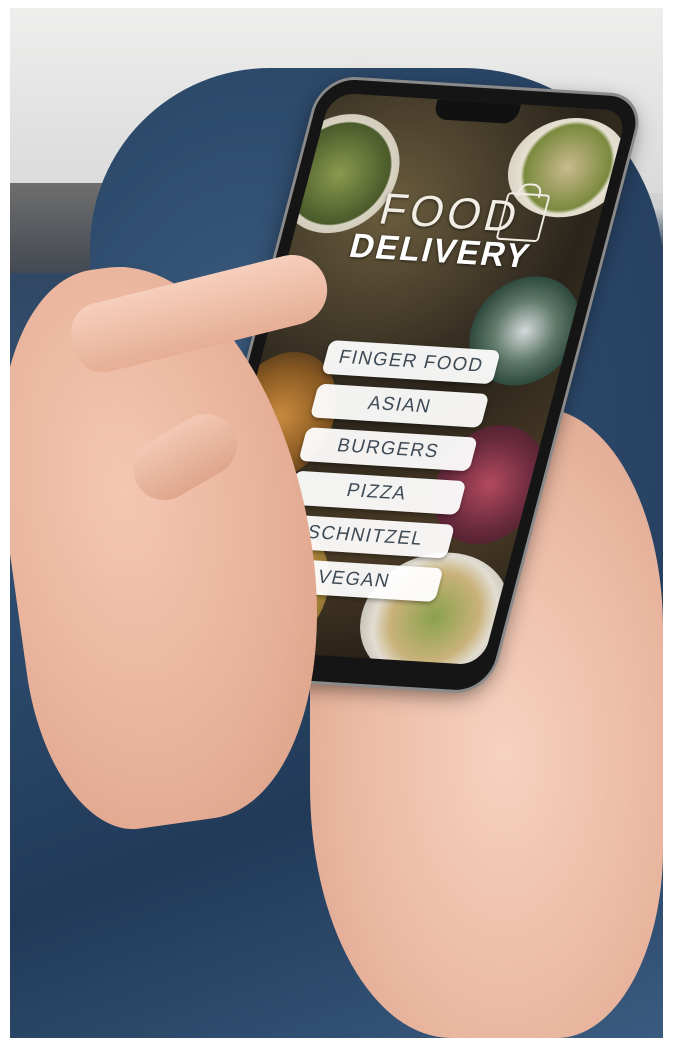 The height and width of the screenshot is (1047, 673). Describe the element at coordinates (376, 492) in the screenshot. I see `category-button-pizza: PIZZA` at that location.